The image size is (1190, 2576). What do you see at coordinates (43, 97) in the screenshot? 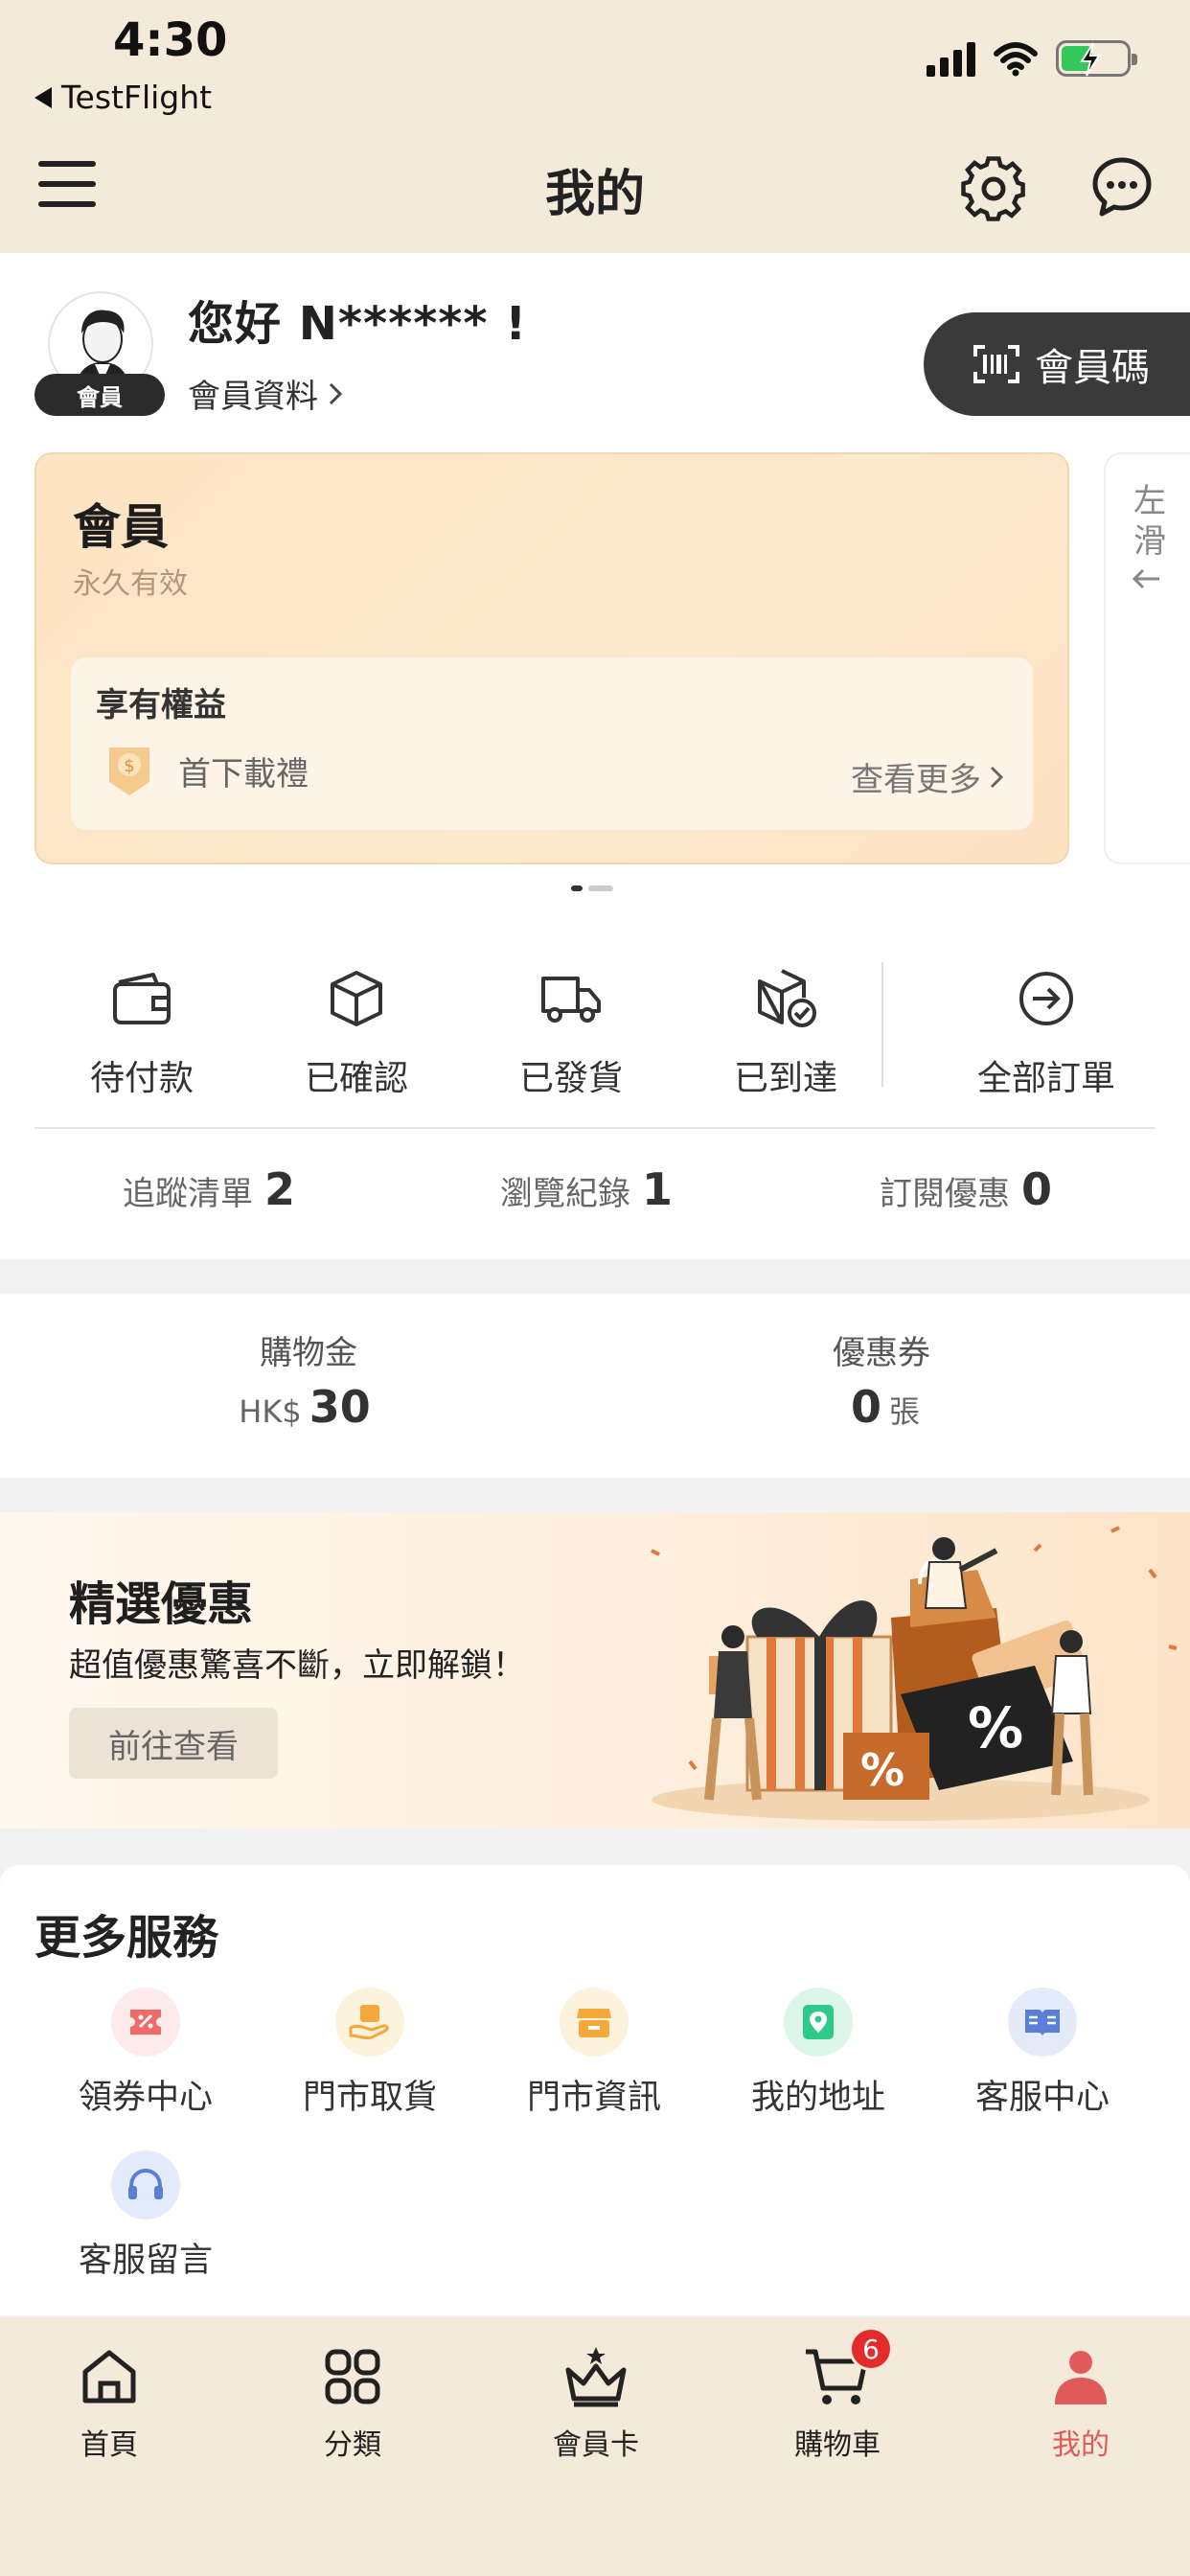
I see `back-triangle-icon` at bounding box center [43, 97].